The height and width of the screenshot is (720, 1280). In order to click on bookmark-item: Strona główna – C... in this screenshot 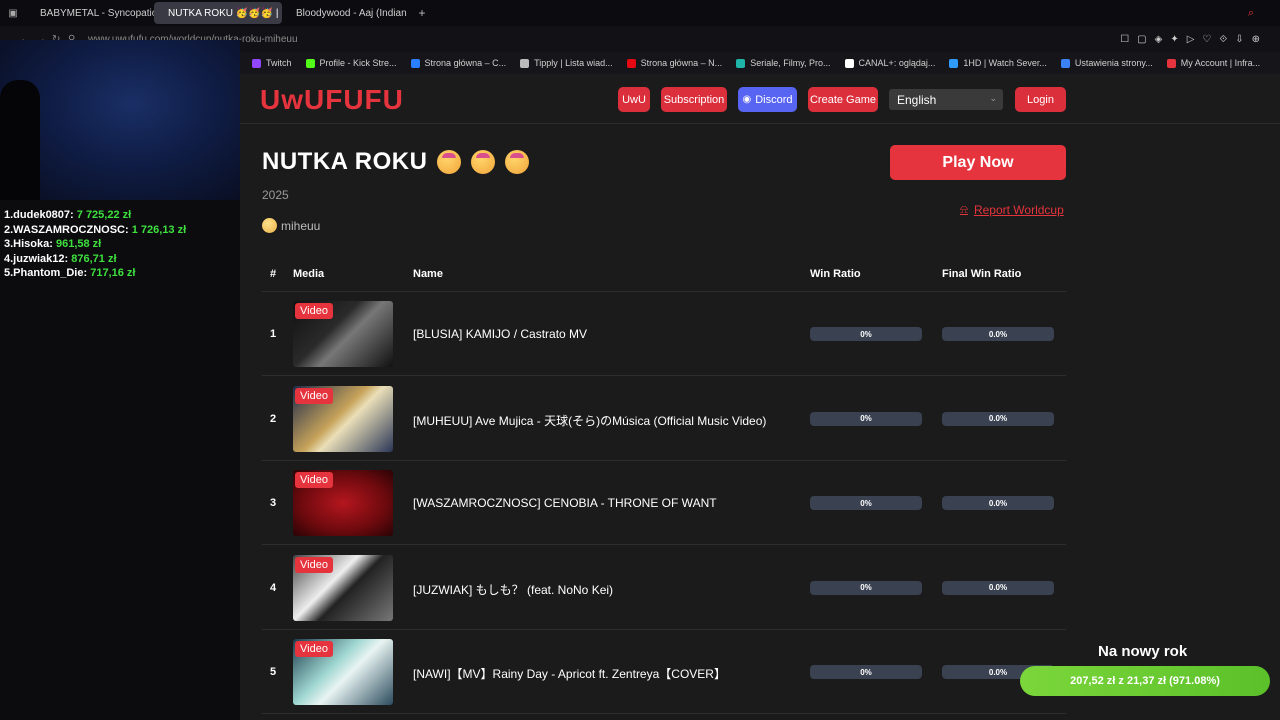, I will do `click(458, 63)`.